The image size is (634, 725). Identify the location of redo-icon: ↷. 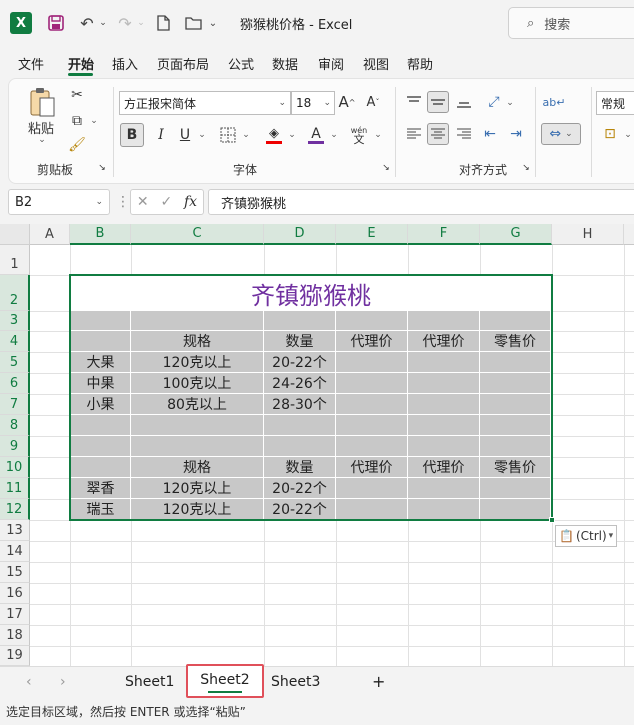
(125, 23).